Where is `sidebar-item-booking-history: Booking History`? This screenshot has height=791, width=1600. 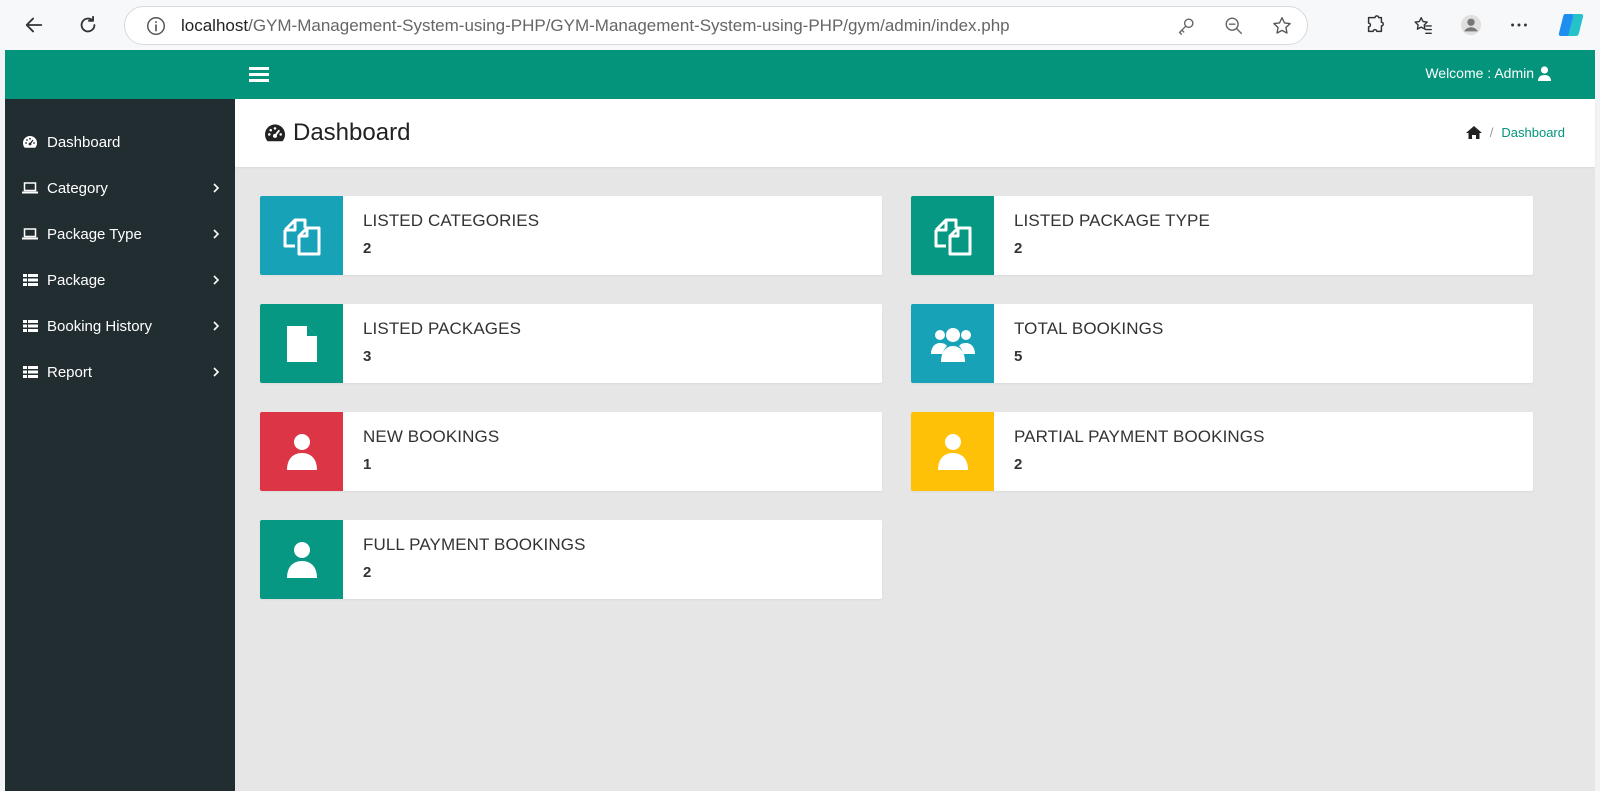 sidebar-item-booking-history: Booking History is located at coordinates (120, 326).